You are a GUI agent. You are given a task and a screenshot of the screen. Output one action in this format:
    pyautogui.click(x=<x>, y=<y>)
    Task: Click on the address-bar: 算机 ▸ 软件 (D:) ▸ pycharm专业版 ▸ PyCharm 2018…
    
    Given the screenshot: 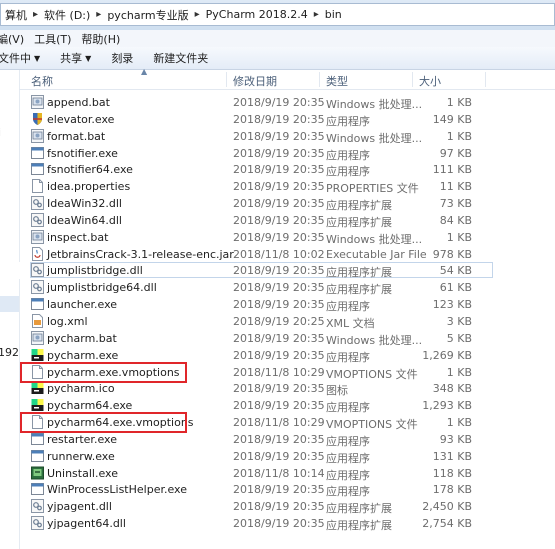 What is the action you would take?
    pyautogui.click(x=277, y=14)
    